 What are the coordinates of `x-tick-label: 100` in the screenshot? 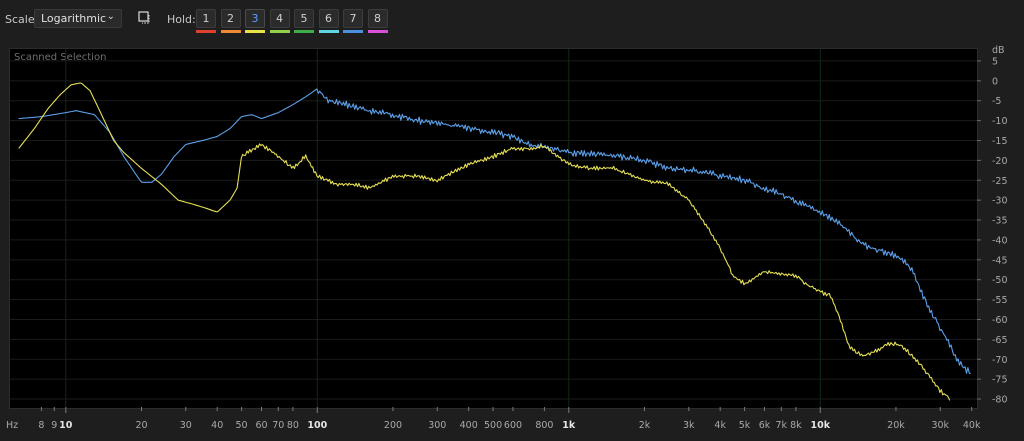 It's located at (317, 425).